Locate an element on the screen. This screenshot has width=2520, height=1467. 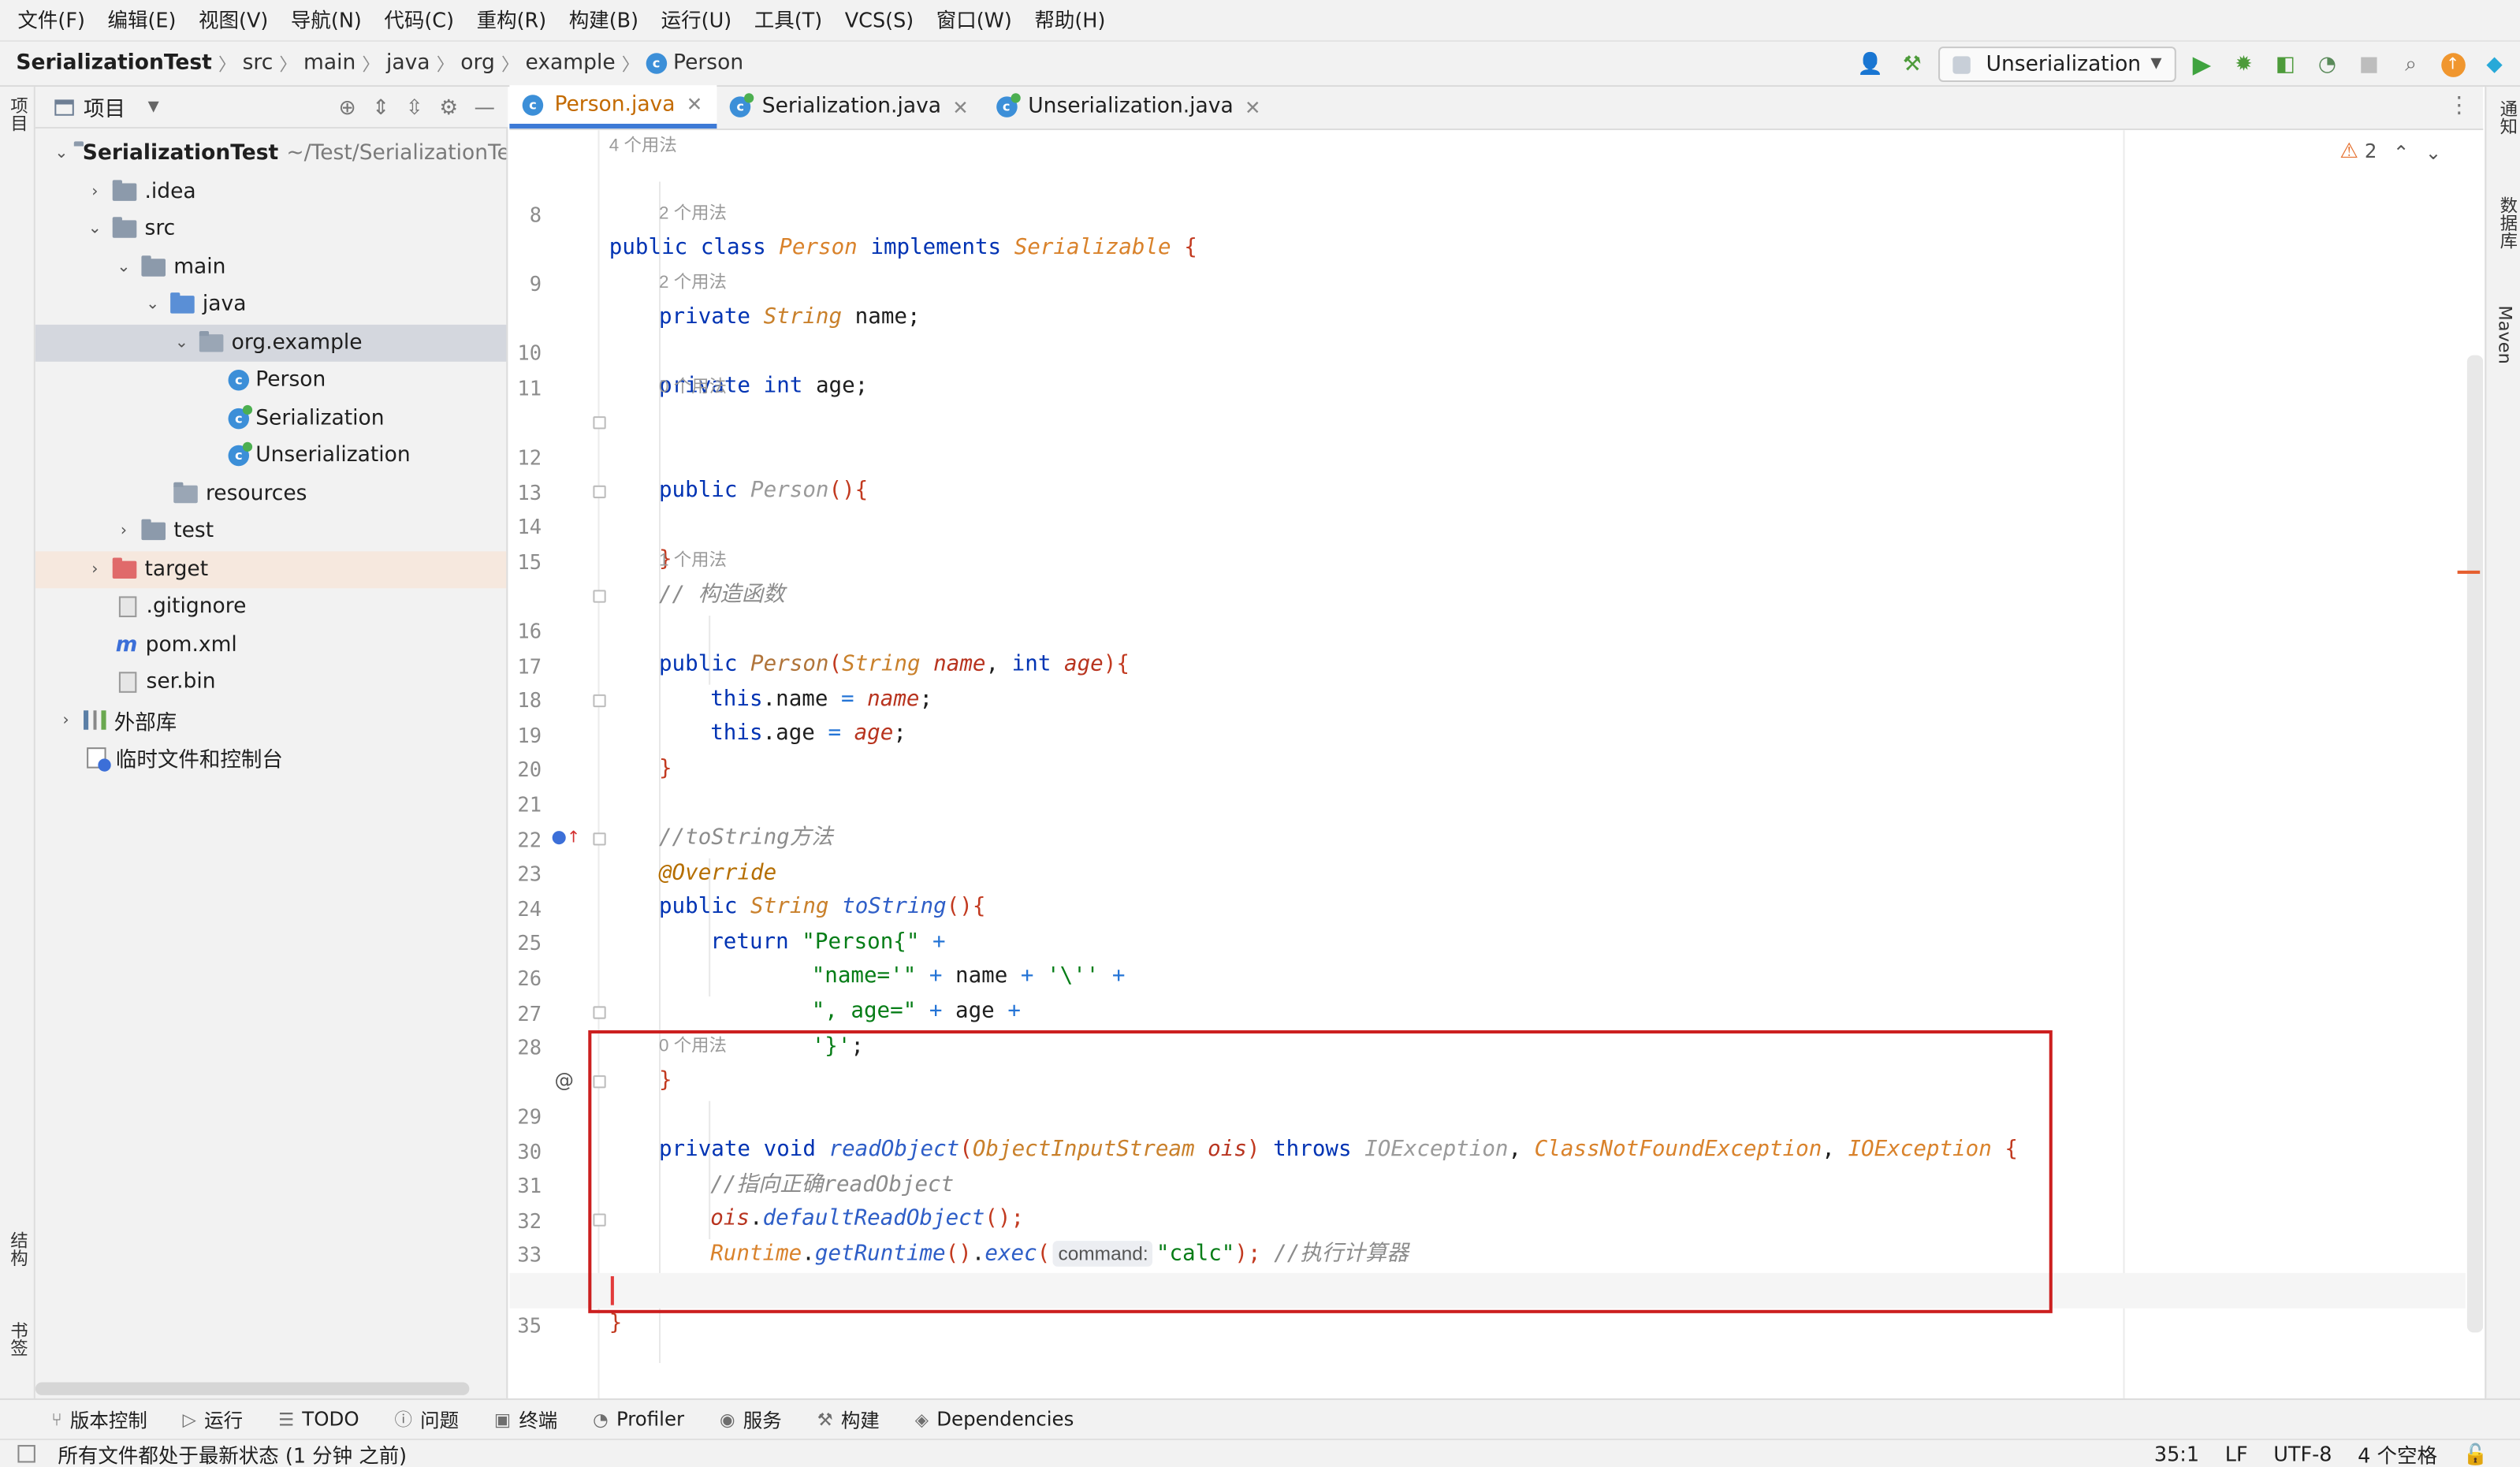
tree-item-target: › target is located at coordinates (271, 569).